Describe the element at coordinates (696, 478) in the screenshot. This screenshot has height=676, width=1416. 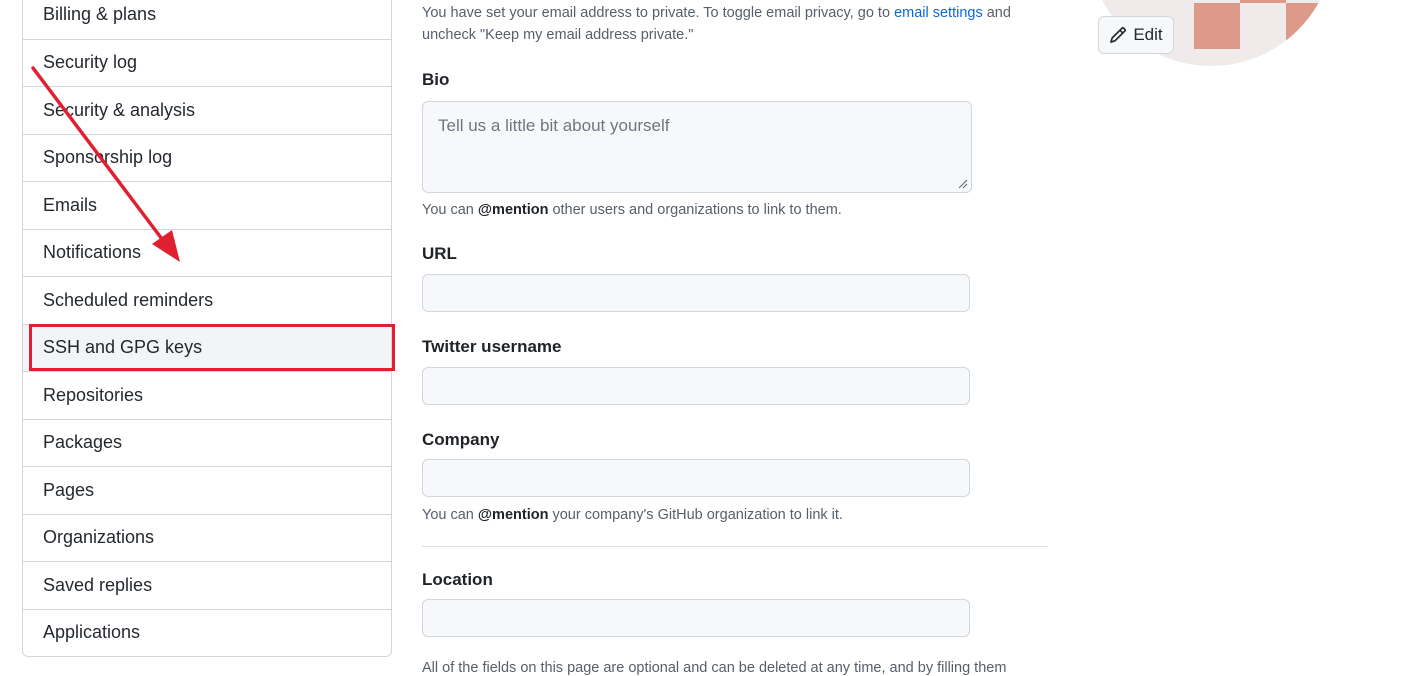
I see `company-input` at that location.